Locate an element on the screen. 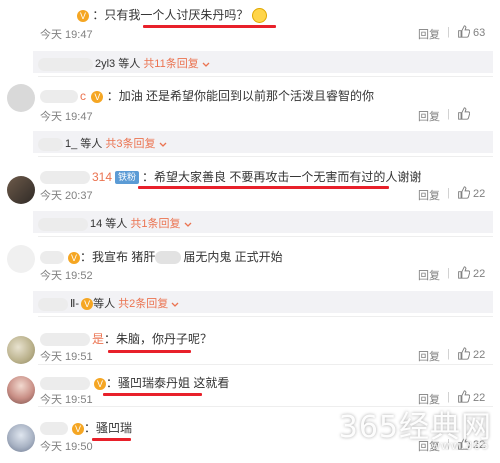  comment-1-content: V ：只有我一个人讨厌朱丹吗？ is located at coordinates (171, 15).